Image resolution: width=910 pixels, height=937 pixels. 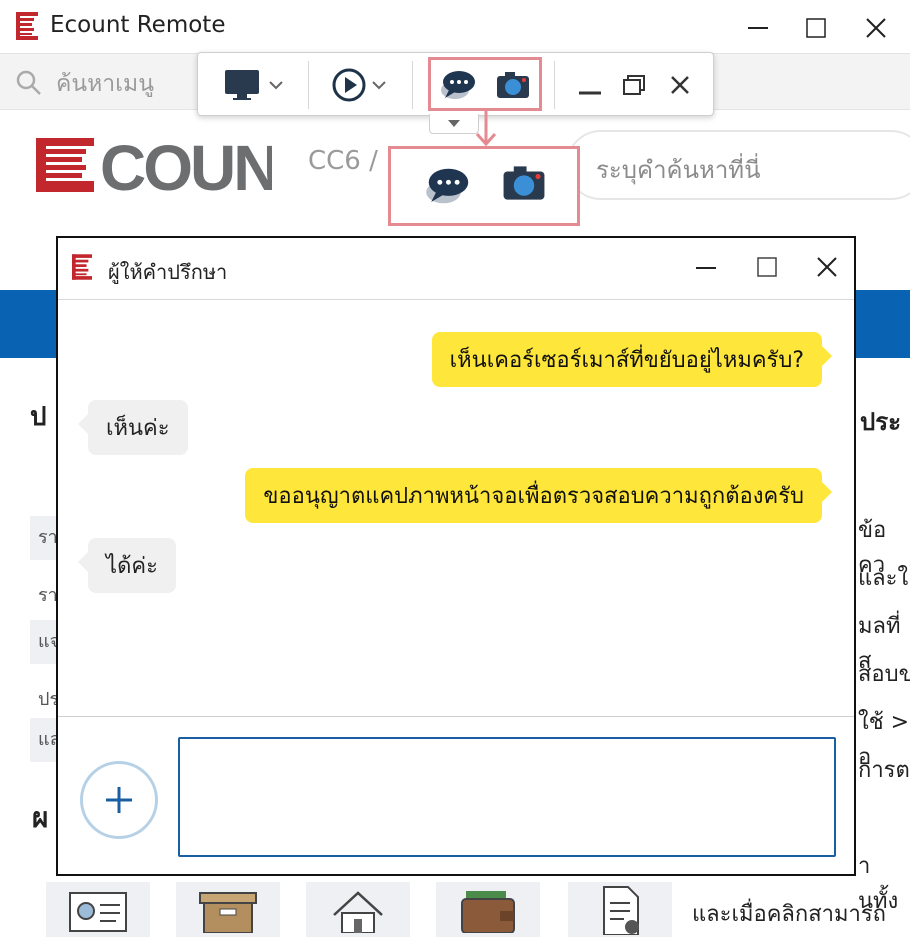 I want to click on remote-toolbar, so click(x=455, y=84).